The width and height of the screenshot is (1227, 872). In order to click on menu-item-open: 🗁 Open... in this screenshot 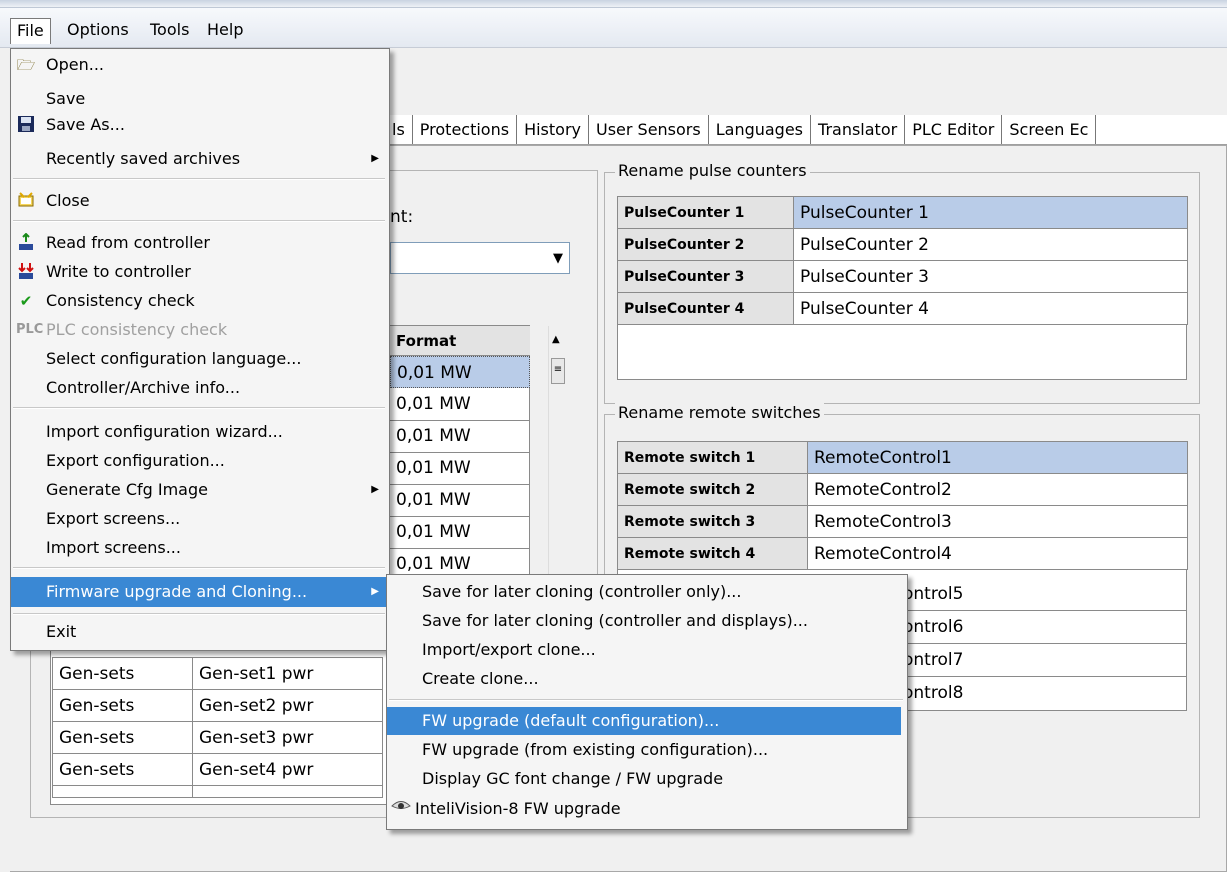, I will do `click(200, 65)`.